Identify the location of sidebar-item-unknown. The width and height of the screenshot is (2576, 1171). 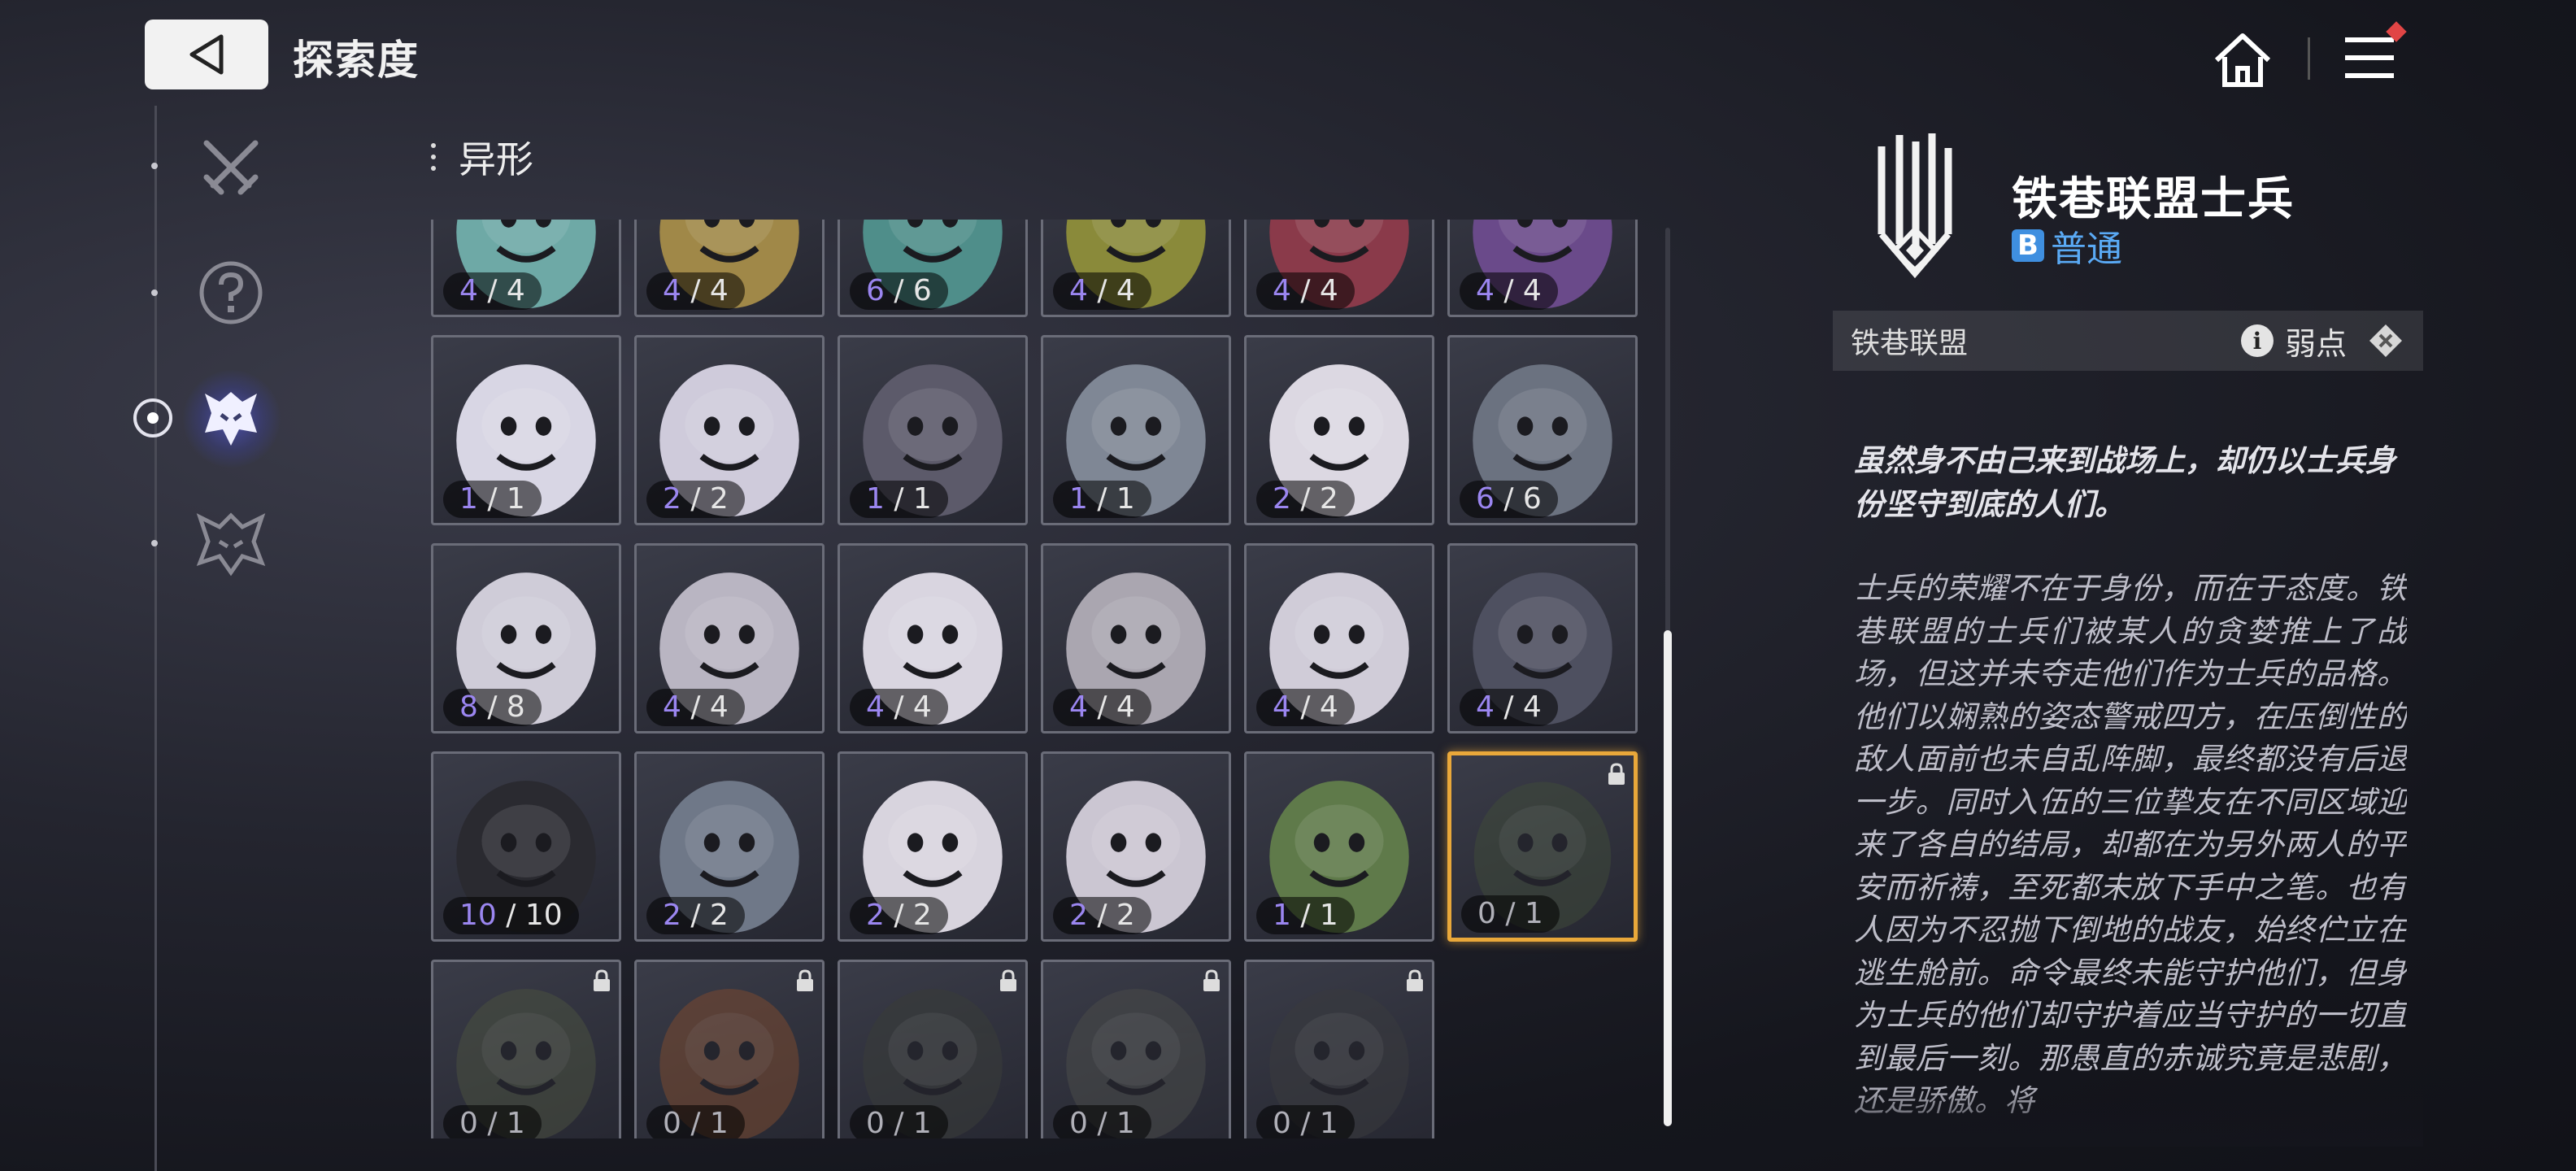
(231, 292).